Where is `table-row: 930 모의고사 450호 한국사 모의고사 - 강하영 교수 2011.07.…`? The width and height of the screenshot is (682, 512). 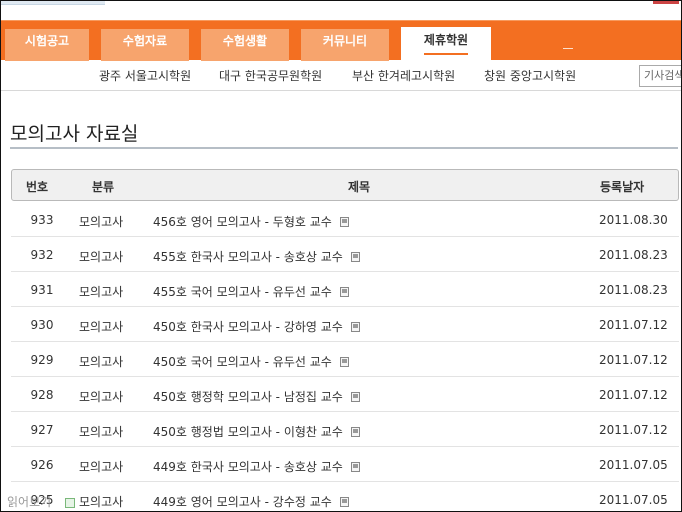 table-row: 930 모의고사 450호 한국사 모의고사 - 강하영 교수 2011.07.… is located at coordinates (345, 324).